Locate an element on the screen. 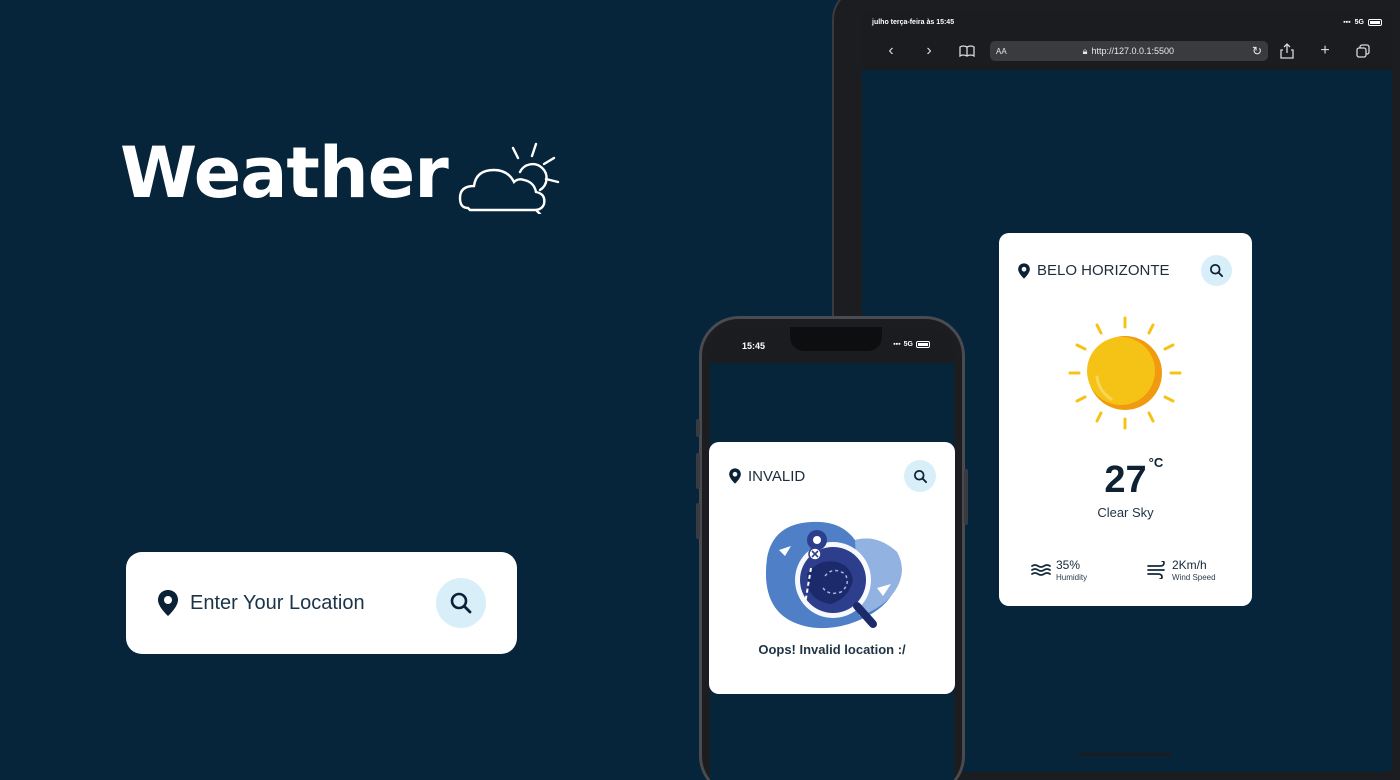 Image resolution: width=1400 pixels, height=780 pixels. city-name: BELO HORIZONTE is located at coordinates (1103, 270).